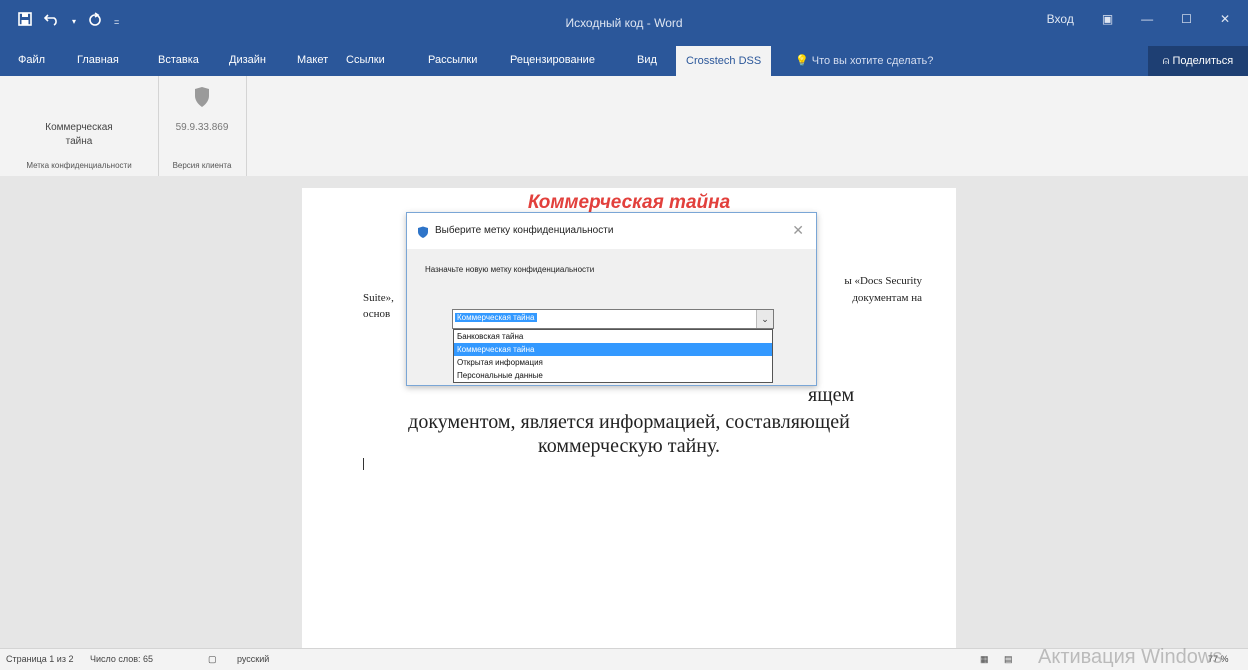 The width and height of the screenshot is (1248, 670). What do you see at coordinates (39, 659) in the screenshot?
I see `status-page: Страница 1 из 2` at bounding box center [39, 659].